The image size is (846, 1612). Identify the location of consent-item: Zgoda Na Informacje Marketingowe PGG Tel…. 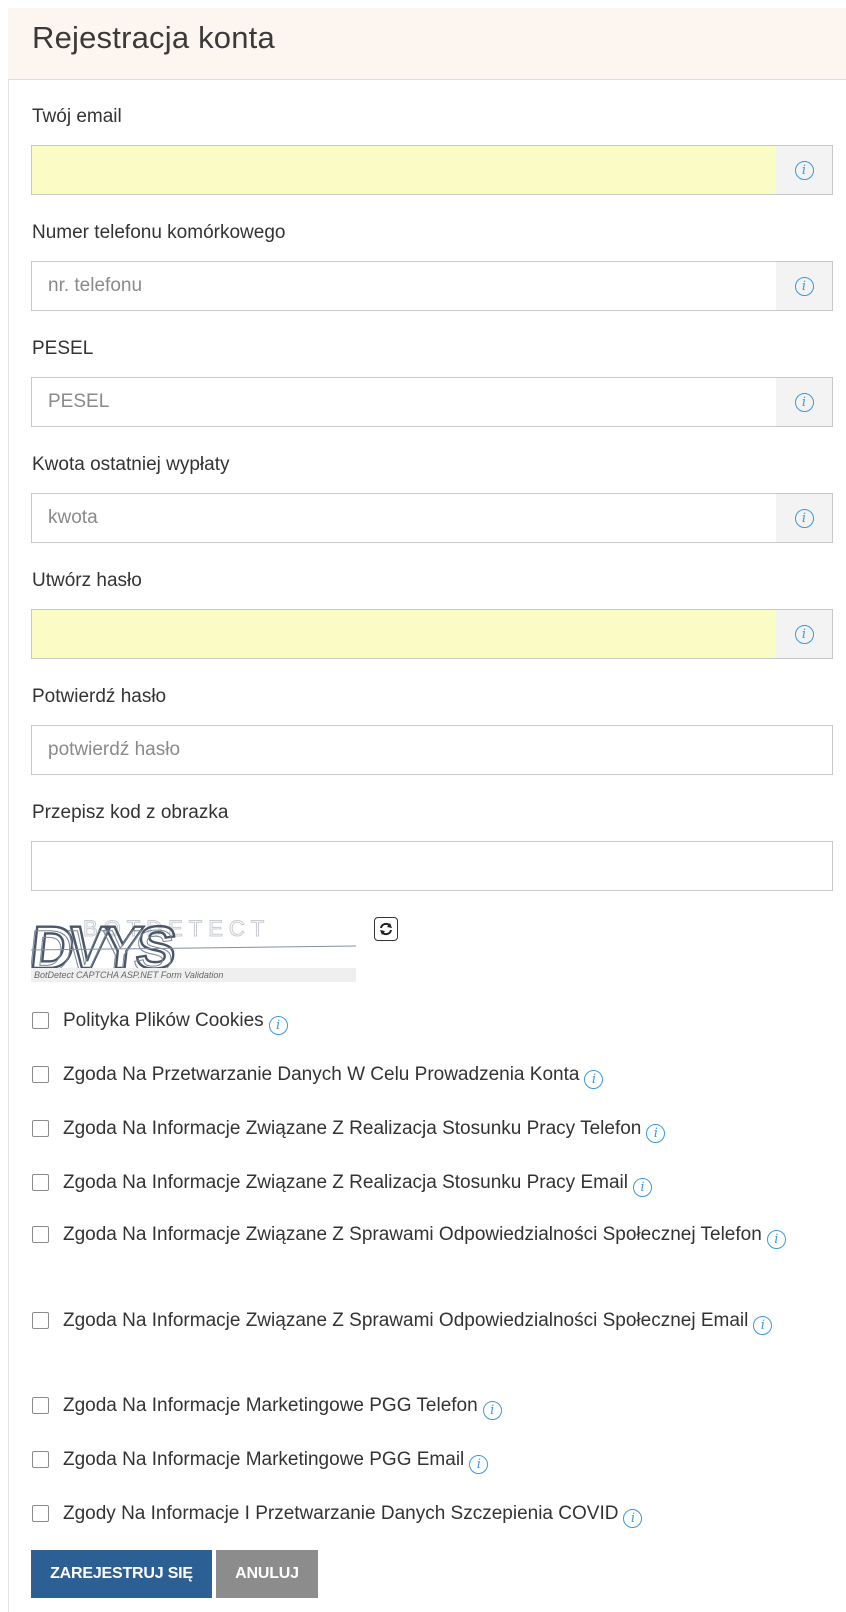
(432, 1406).